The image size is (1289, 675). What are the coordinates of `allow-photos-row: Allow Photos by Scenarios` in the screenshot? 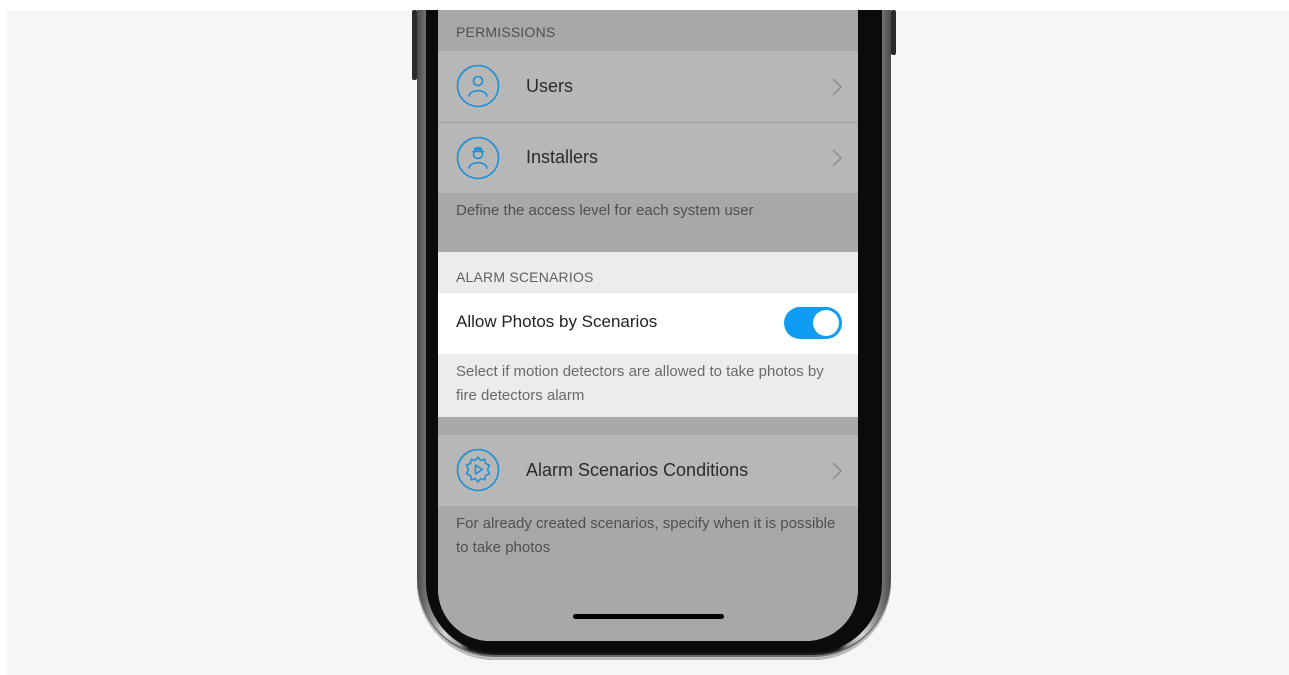 It's located at (648, 323).